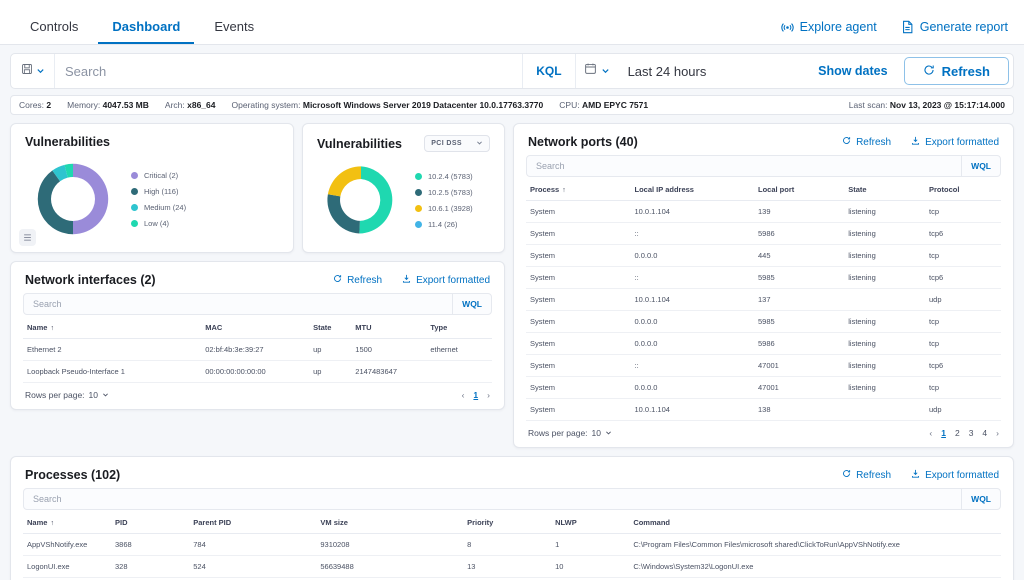 This screenshot has width=1024, height=580. I want to click on column-header-mtu: MTU, so click(389, 327).